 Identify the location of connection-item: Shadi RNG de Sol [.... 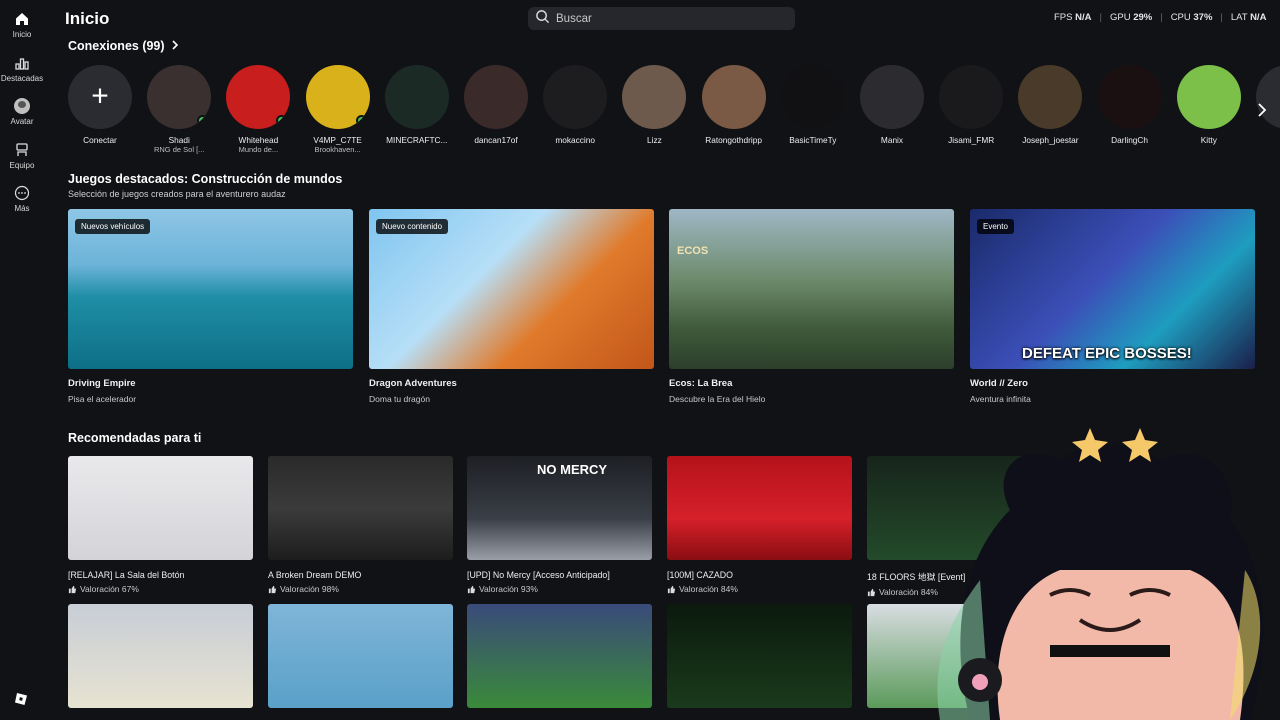
(179, 109).